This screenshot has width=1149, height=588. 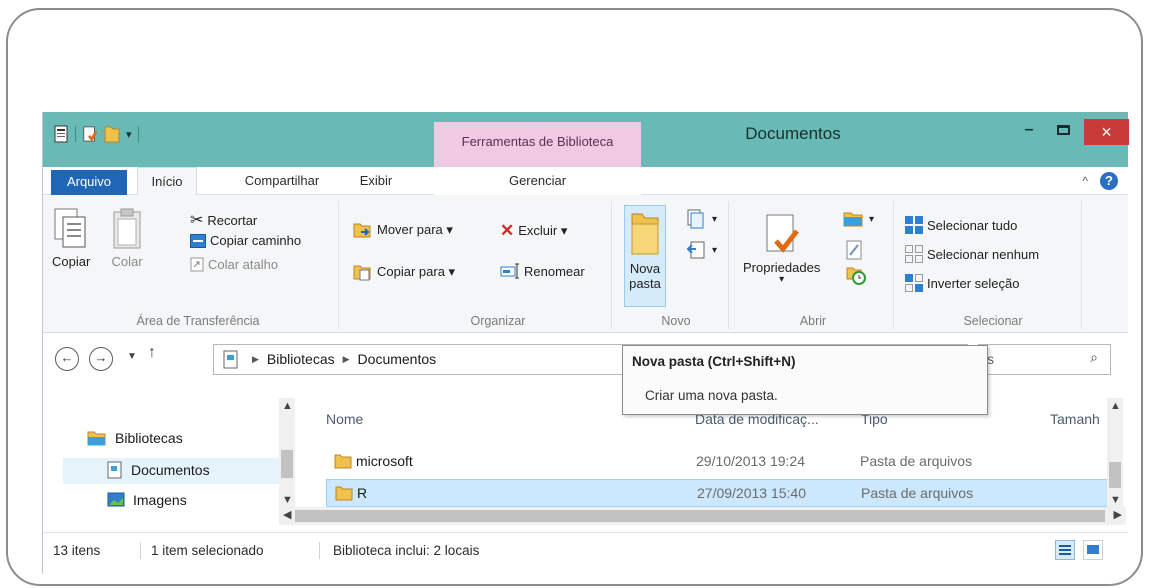 What do you see at coordinates (71, 238) in the screenshot?
I see `copy-button: Copiar` at bounding box center [71, 238].